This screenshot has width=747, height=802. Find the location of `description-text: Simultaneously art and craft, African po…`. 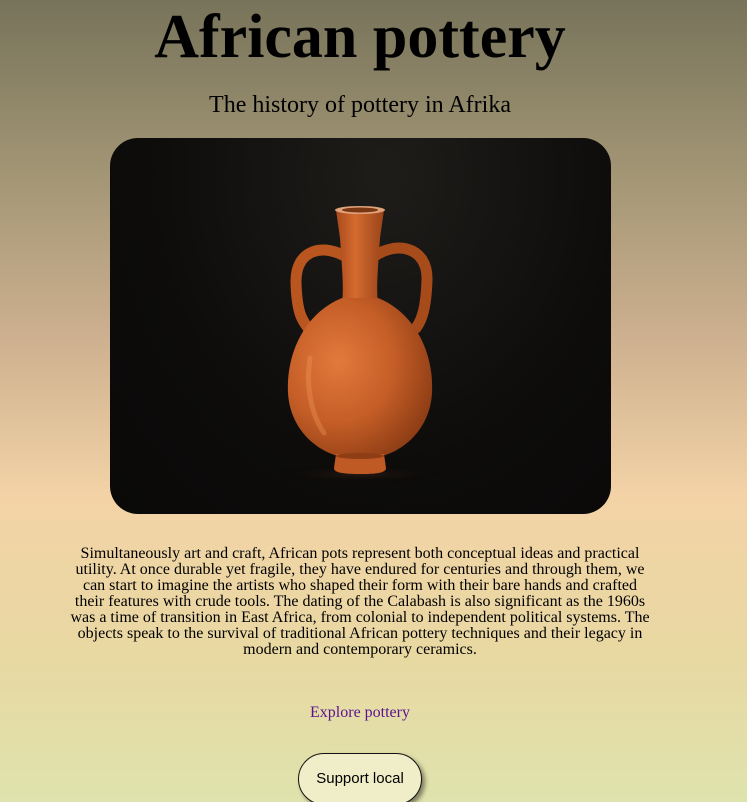

description-text: Simultaneously art and craft, African po… is located at coordinates (360, 601).